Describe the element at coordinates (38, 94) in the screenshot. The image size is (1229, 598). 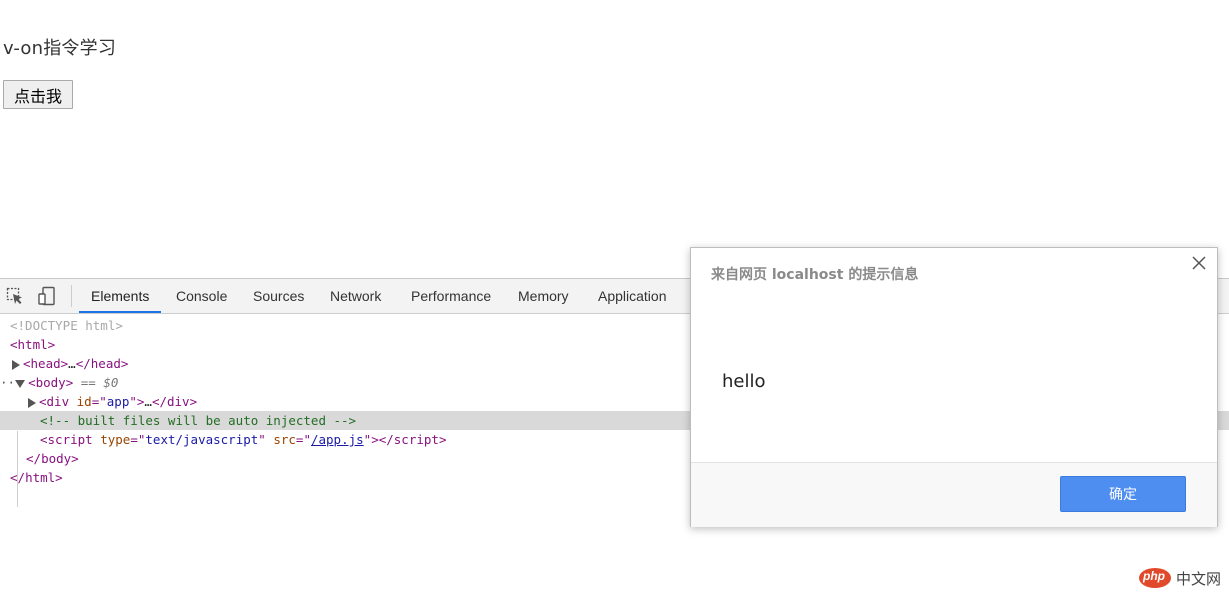
I see `click-me-button: 点击我` at that location.